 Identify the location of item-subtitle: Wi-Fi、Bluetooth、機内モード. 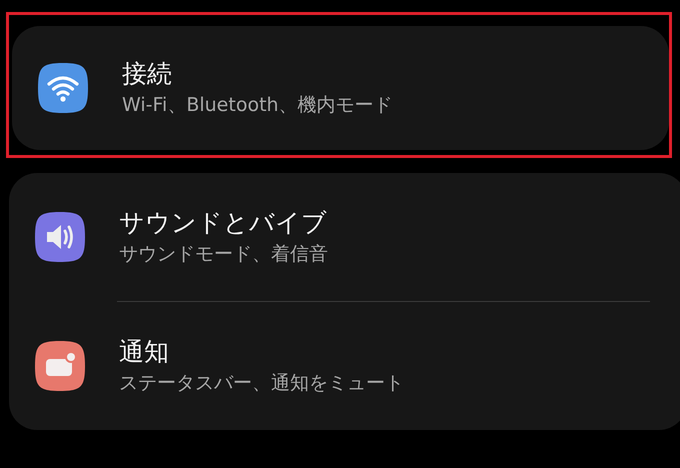
(257, 105).